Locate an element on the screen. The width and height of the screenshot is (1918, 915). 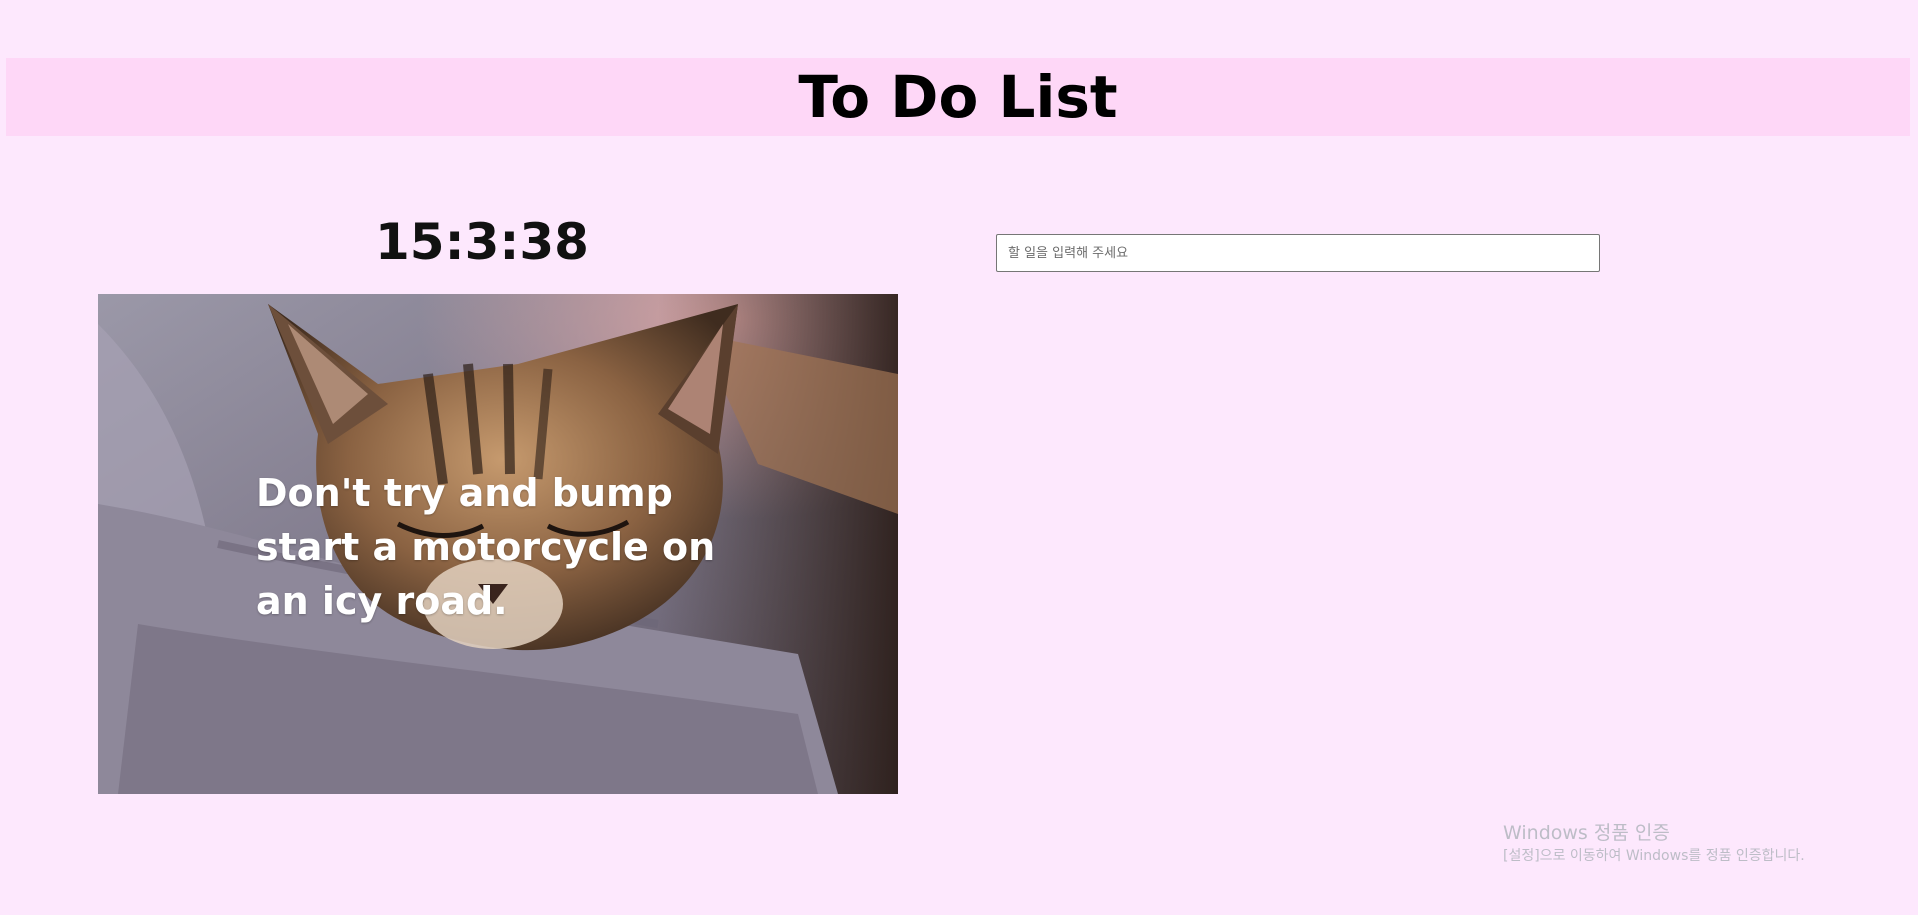
page-title: To Do List is located at coordinates (958, 97).